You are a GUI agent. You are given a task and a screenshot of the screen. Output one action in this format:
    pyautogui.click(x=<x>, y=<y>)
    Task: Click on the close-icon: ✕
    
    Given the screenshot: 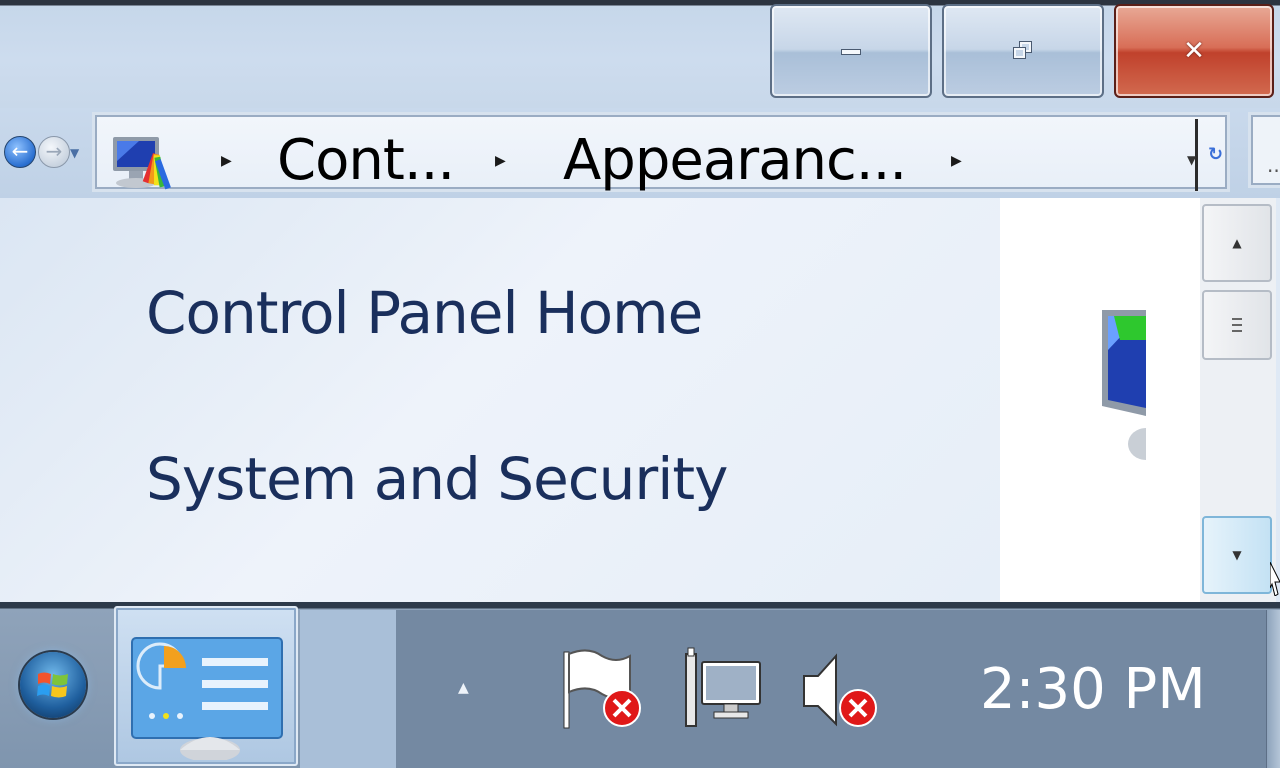 What is the action you would take?
    pyautogui.click(x=1194, y=51)
    